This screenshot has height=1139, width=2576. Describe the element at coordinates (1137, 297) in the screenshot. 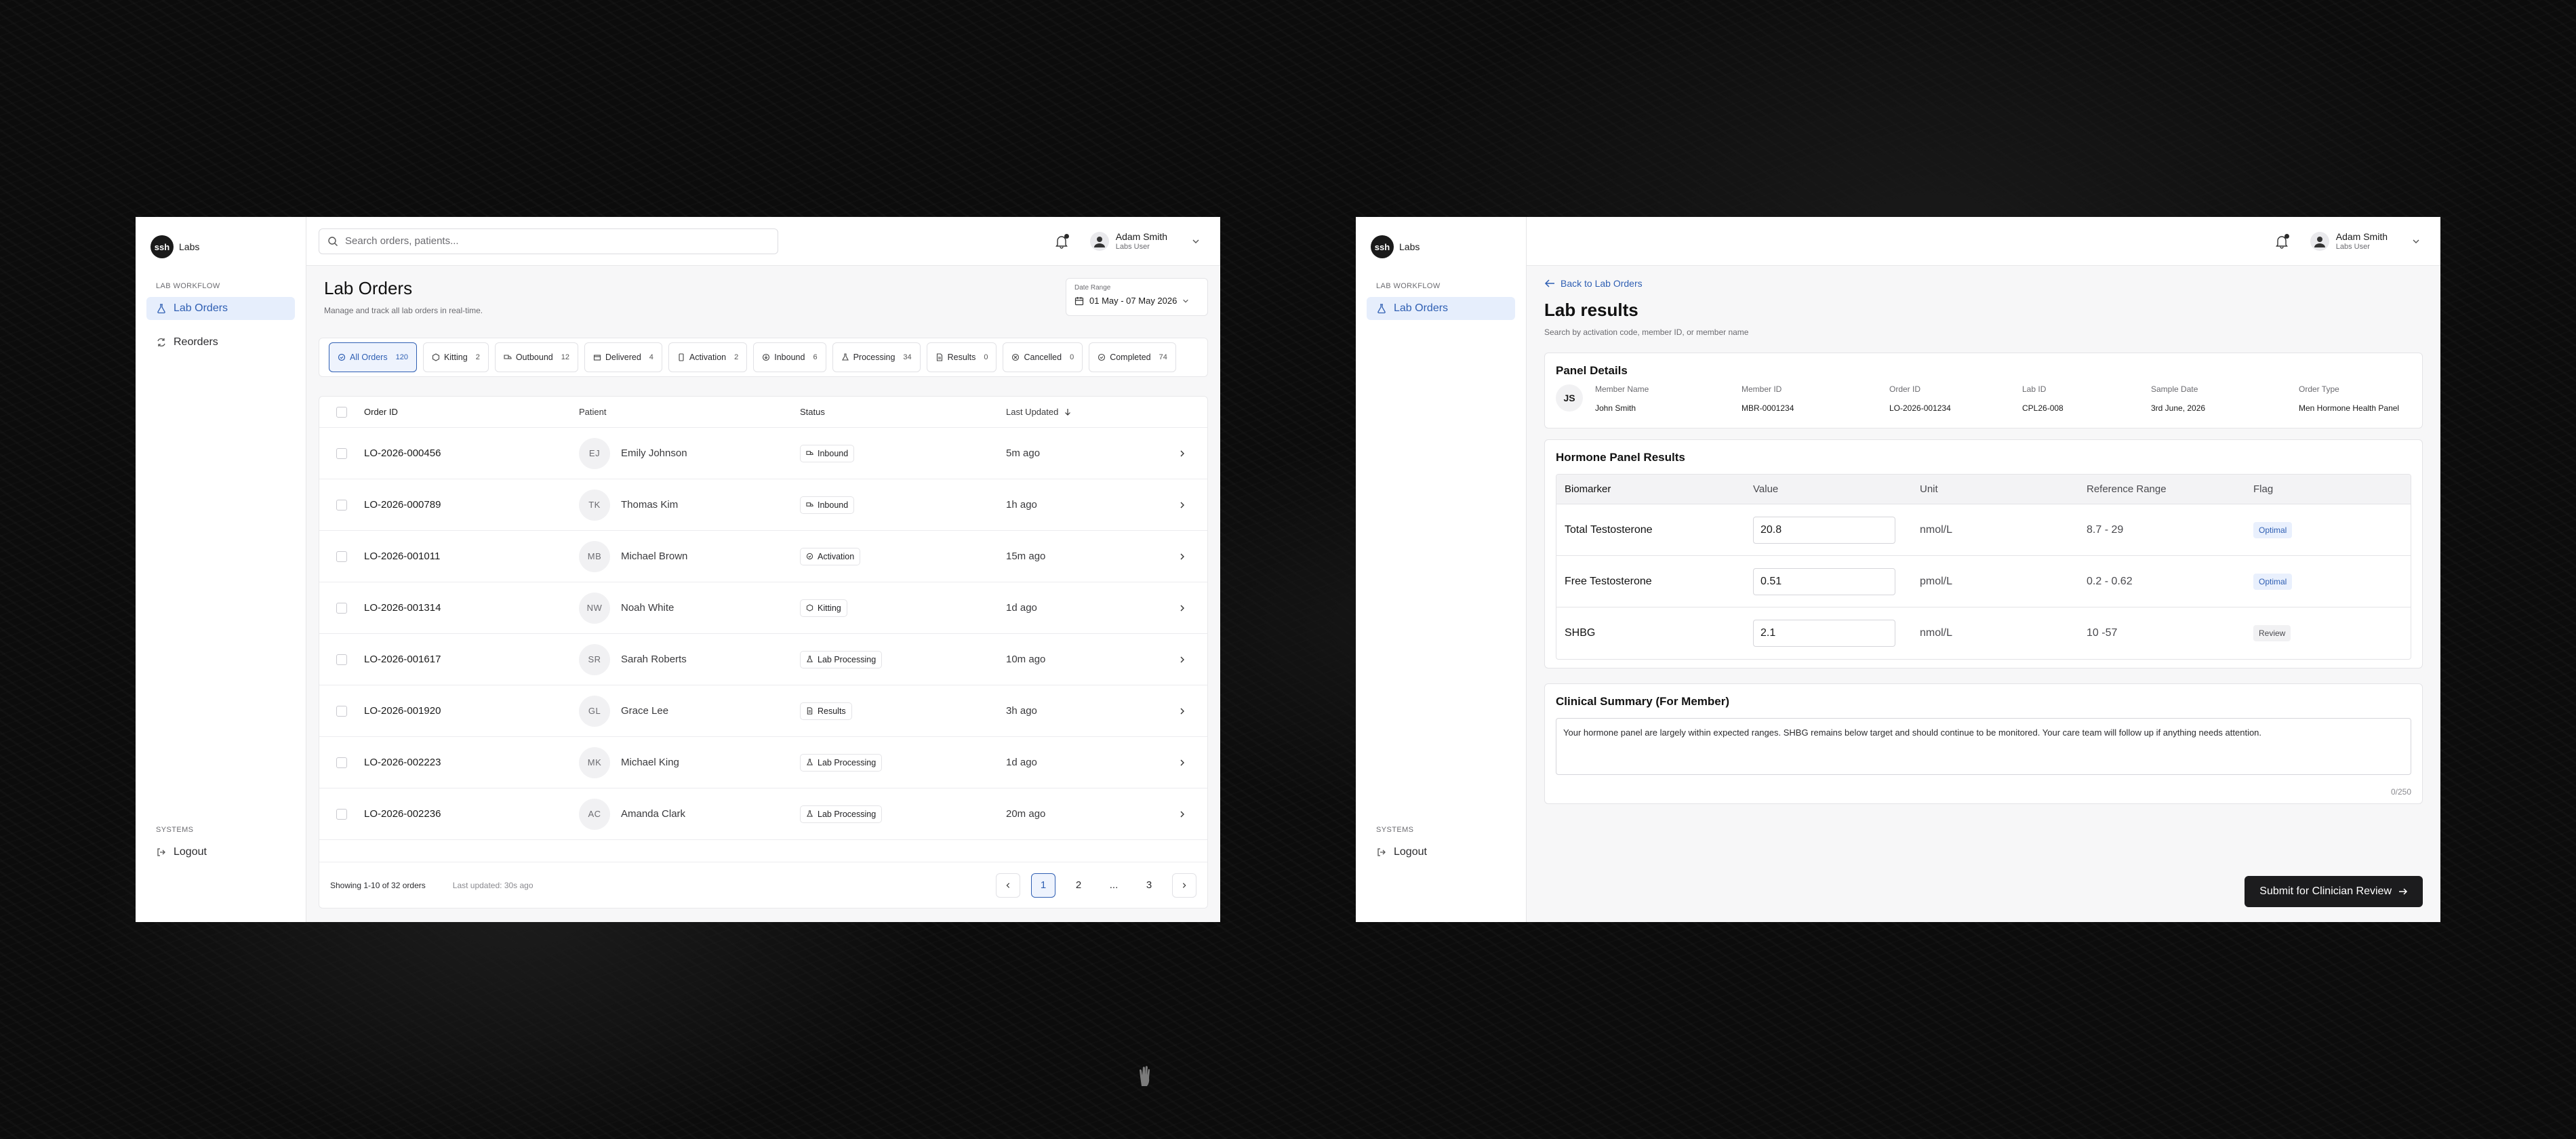

I see `date-range-picker: Date Range 01 May - 07 May 2026` at that location.